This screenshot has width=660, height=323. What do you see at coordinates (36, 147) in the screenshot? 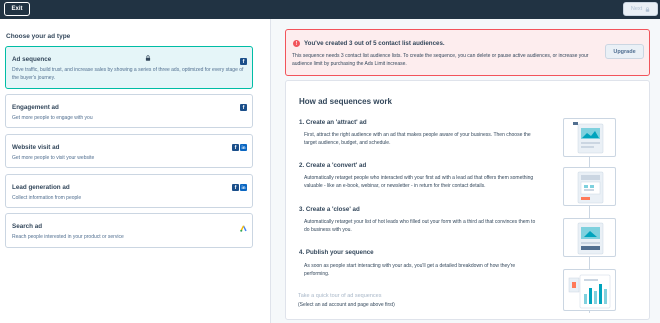
I see `card-title: Website visit ad` at bounding box center [36, 147].